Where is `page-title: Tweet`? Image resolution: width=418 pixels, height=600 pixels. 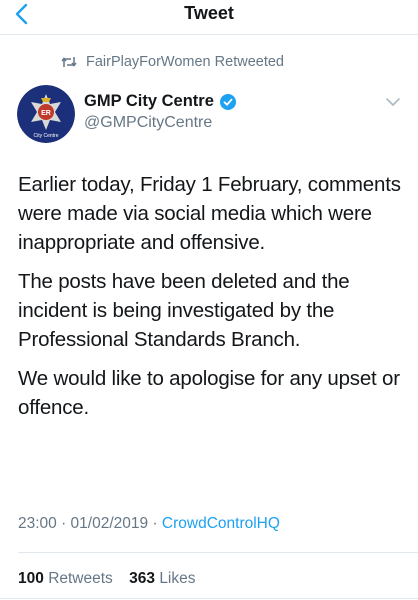
page-title: Tweet is located at coordinates (209, 13).